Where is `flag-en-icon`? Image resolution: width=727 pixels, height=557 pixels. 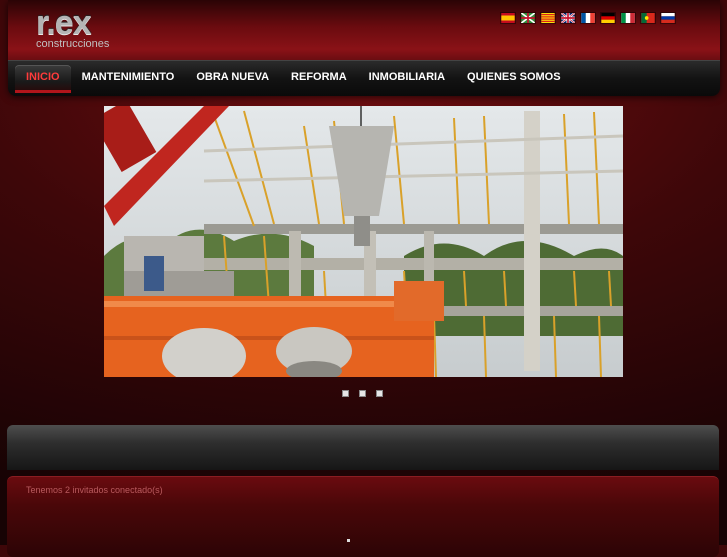
flag-en-icon is located at coordinates (568, 18).